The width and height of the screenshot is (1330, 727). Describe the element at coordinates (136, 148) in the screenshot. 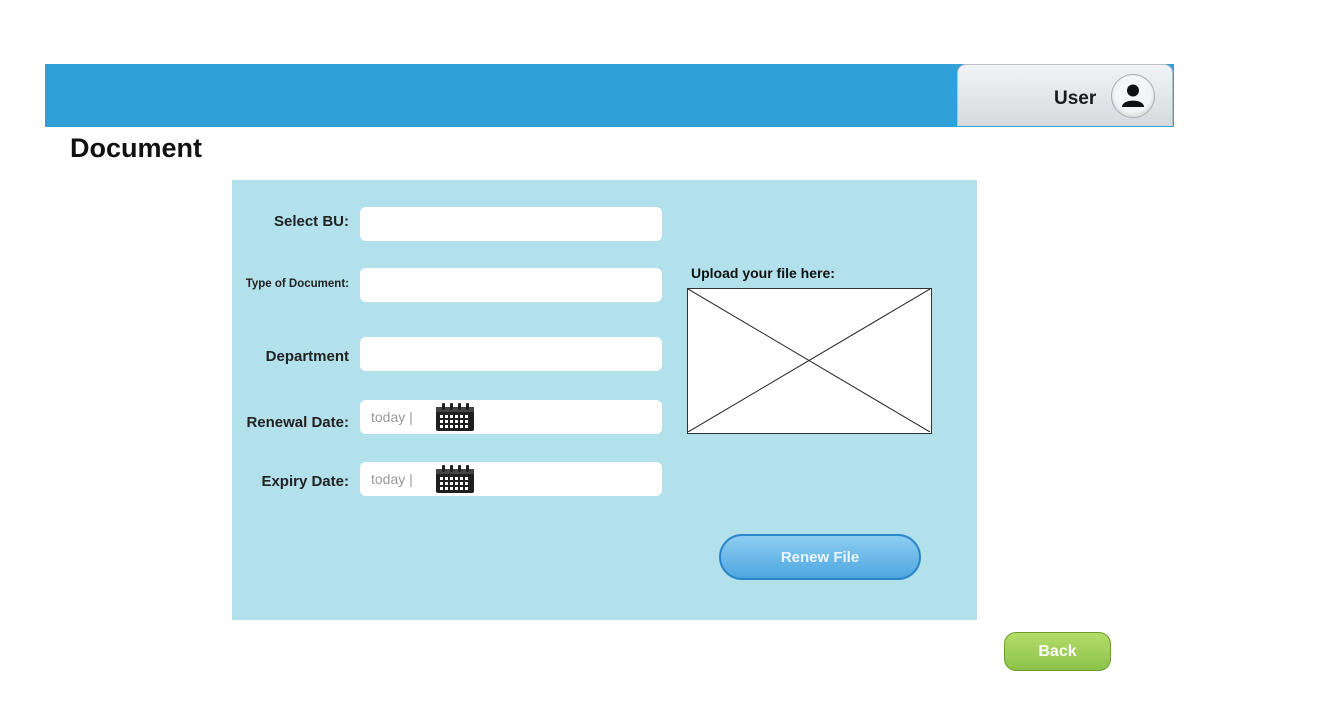

I see `page-title: Document` at that location.